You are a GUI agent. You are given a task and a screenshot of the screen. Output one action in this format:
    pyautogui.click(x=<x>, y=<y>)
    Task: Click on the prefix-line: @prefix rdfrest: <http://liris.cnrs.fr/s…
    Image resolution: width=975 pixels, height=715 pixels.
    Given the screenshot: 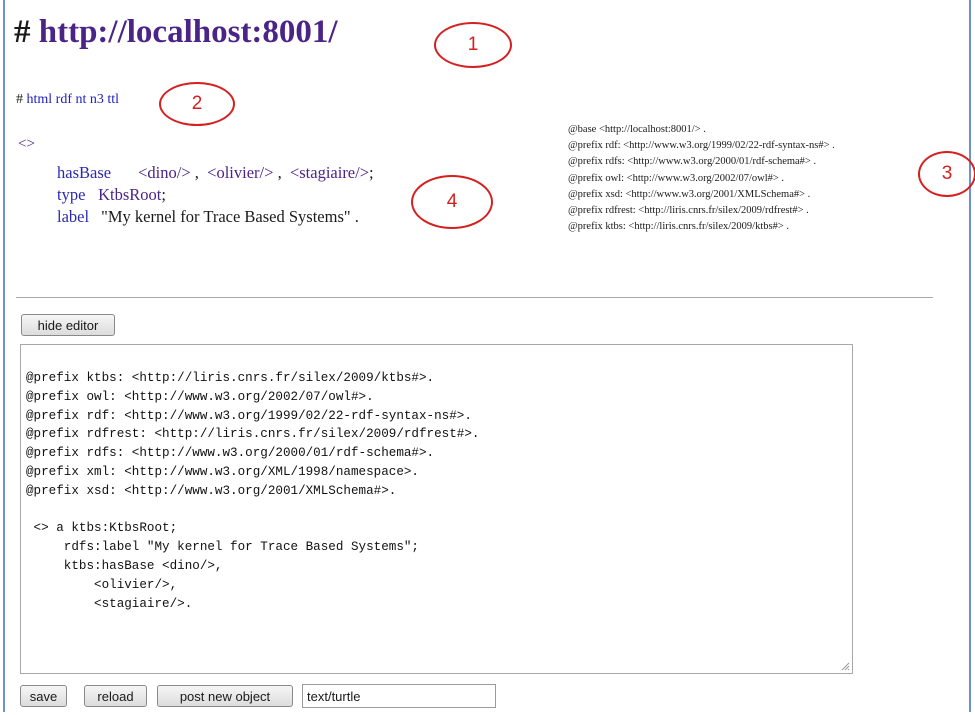 What is the action you would take?
    pyautogui.click(x=688, y=211)
    